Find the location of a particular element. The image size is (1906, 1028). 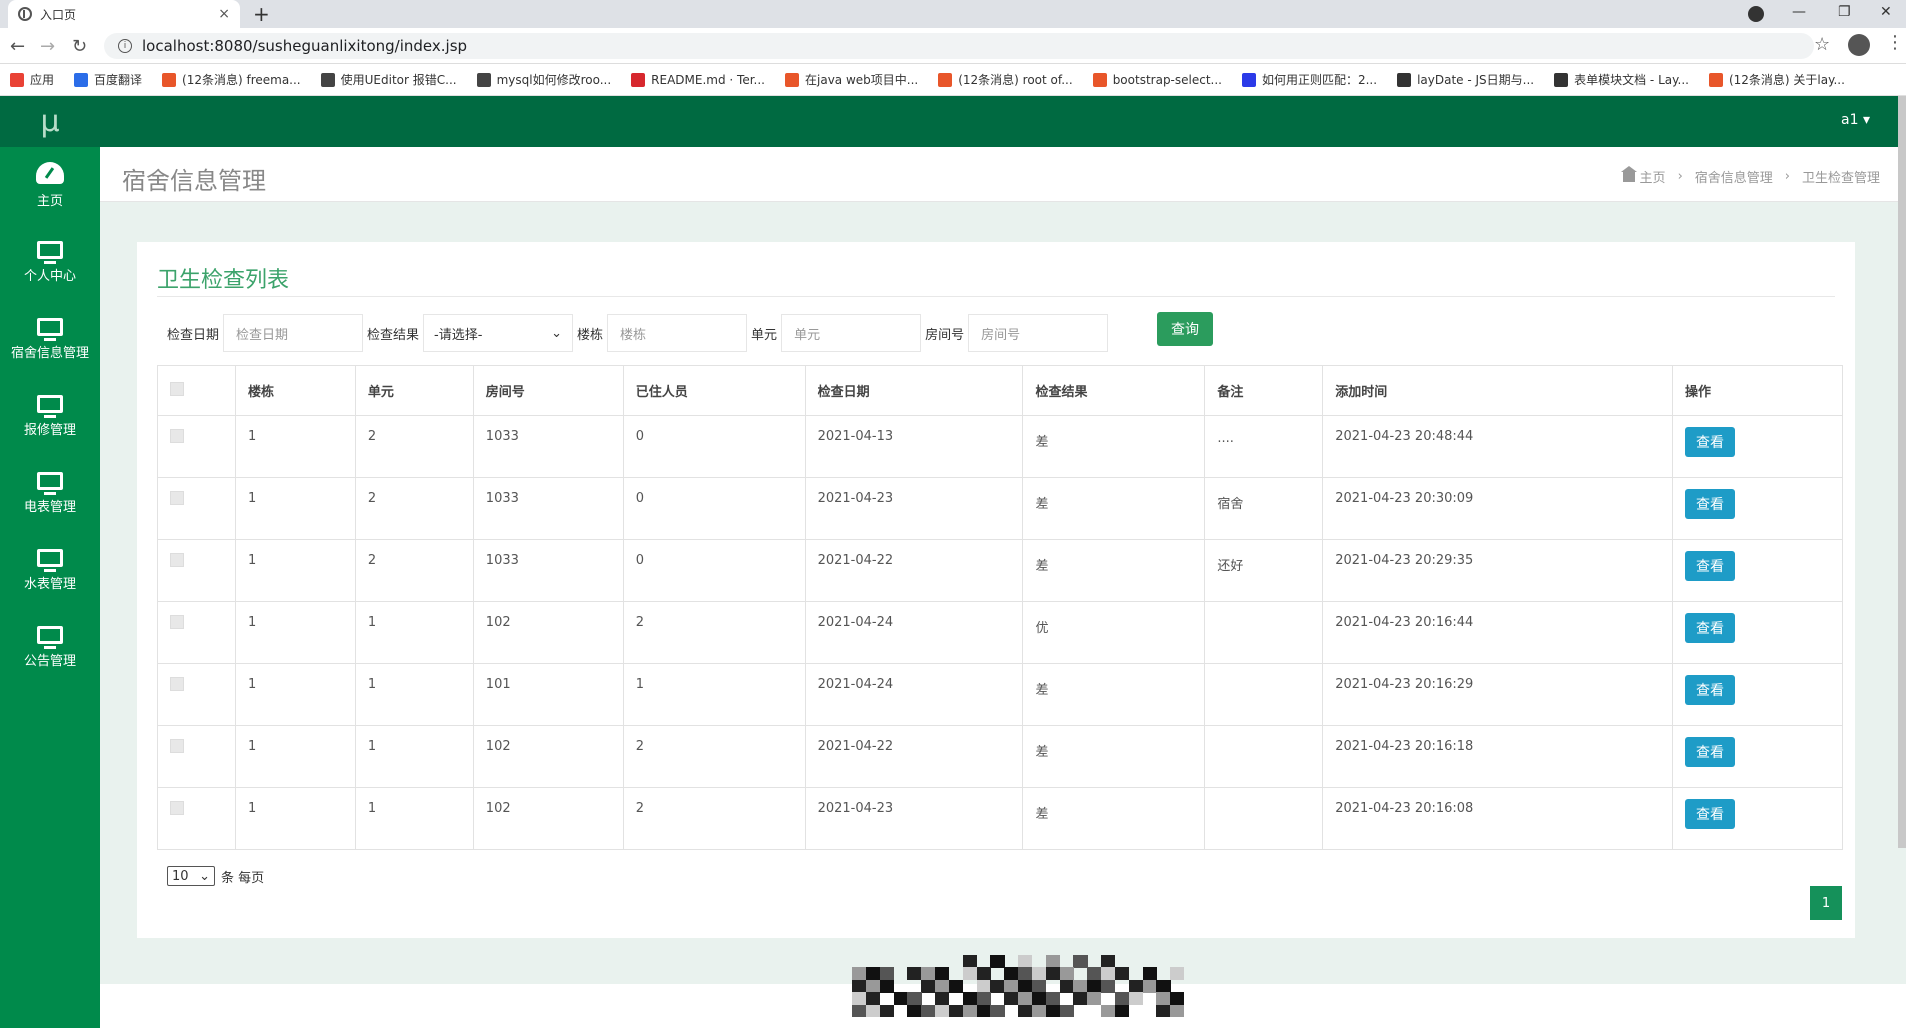

column-header: 楼栋 is located at coordinates (295, 390).